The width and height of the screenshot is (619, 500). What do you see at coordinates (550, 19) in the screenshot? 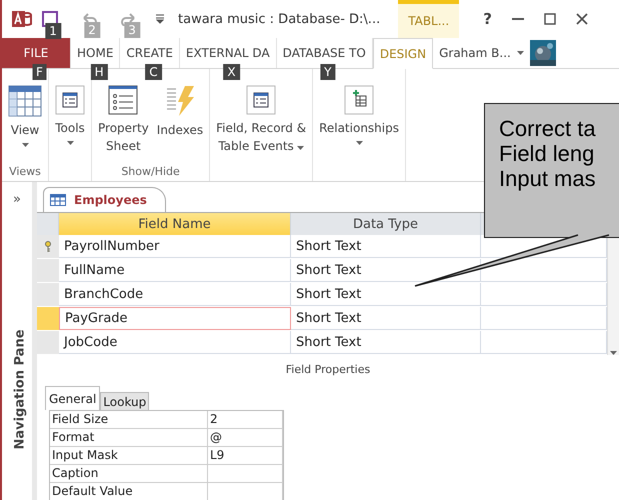
I see `maximize-icon` at bounding box center [550, 19].